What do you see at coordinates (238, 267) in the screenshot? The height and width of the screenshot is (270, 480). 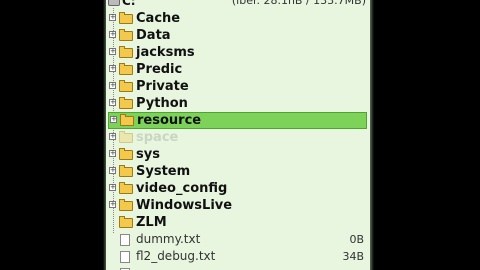 I see `file-row-partial` at bounding box center [238, 267].